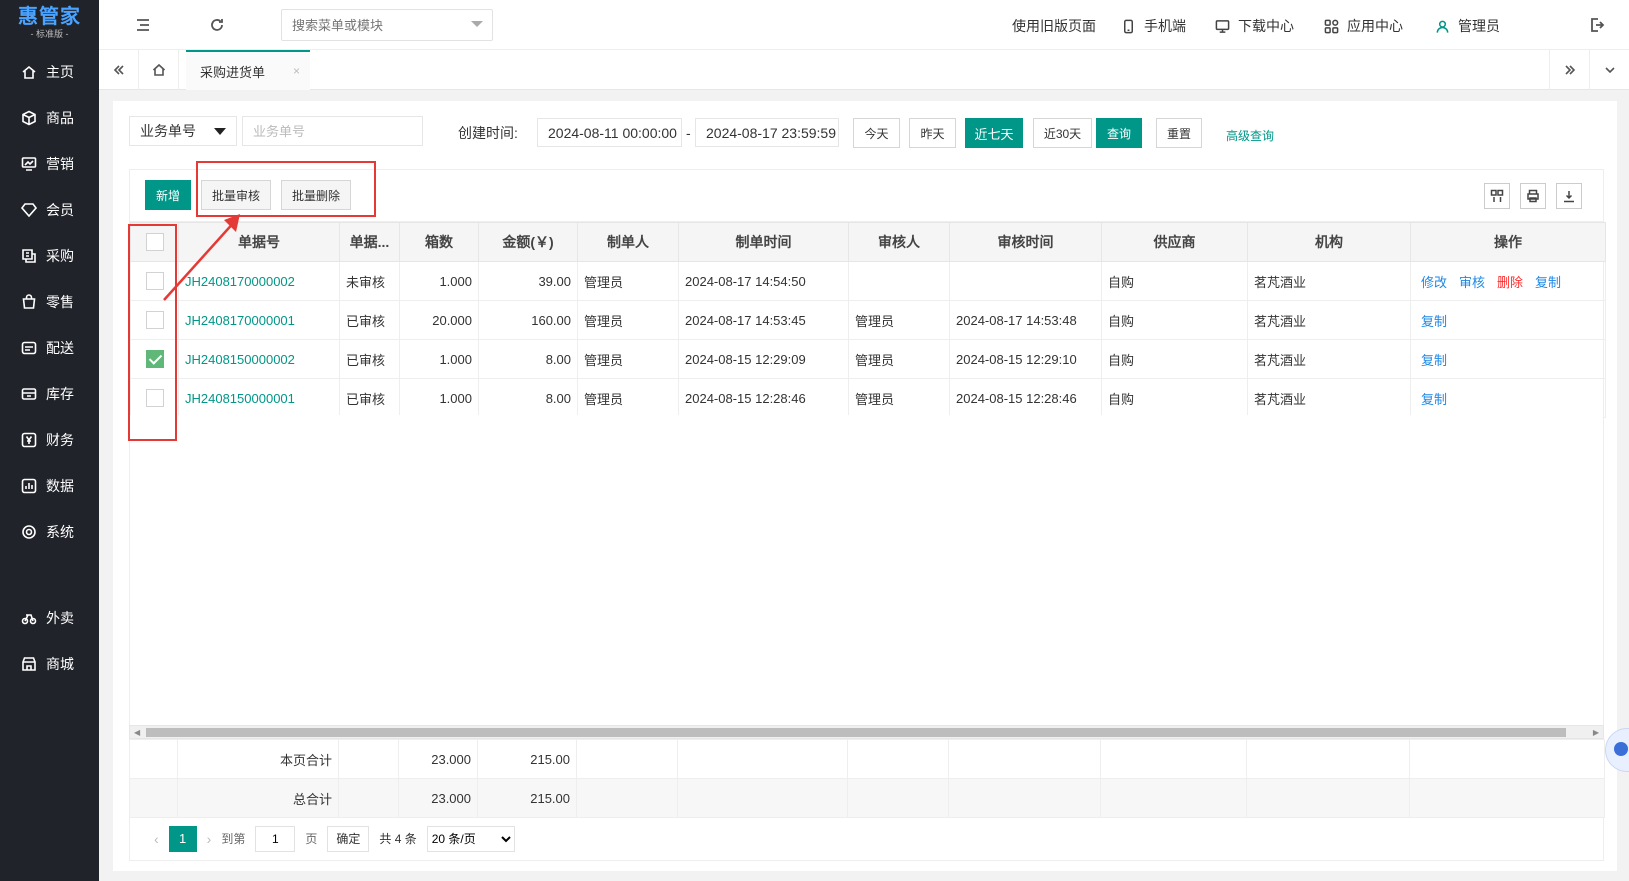  What do you see at coordinates (248, 70) in the screenshot?
I see `tab-purchase-receipt: 采购进货单 ×` at bounding box center [248, 70].